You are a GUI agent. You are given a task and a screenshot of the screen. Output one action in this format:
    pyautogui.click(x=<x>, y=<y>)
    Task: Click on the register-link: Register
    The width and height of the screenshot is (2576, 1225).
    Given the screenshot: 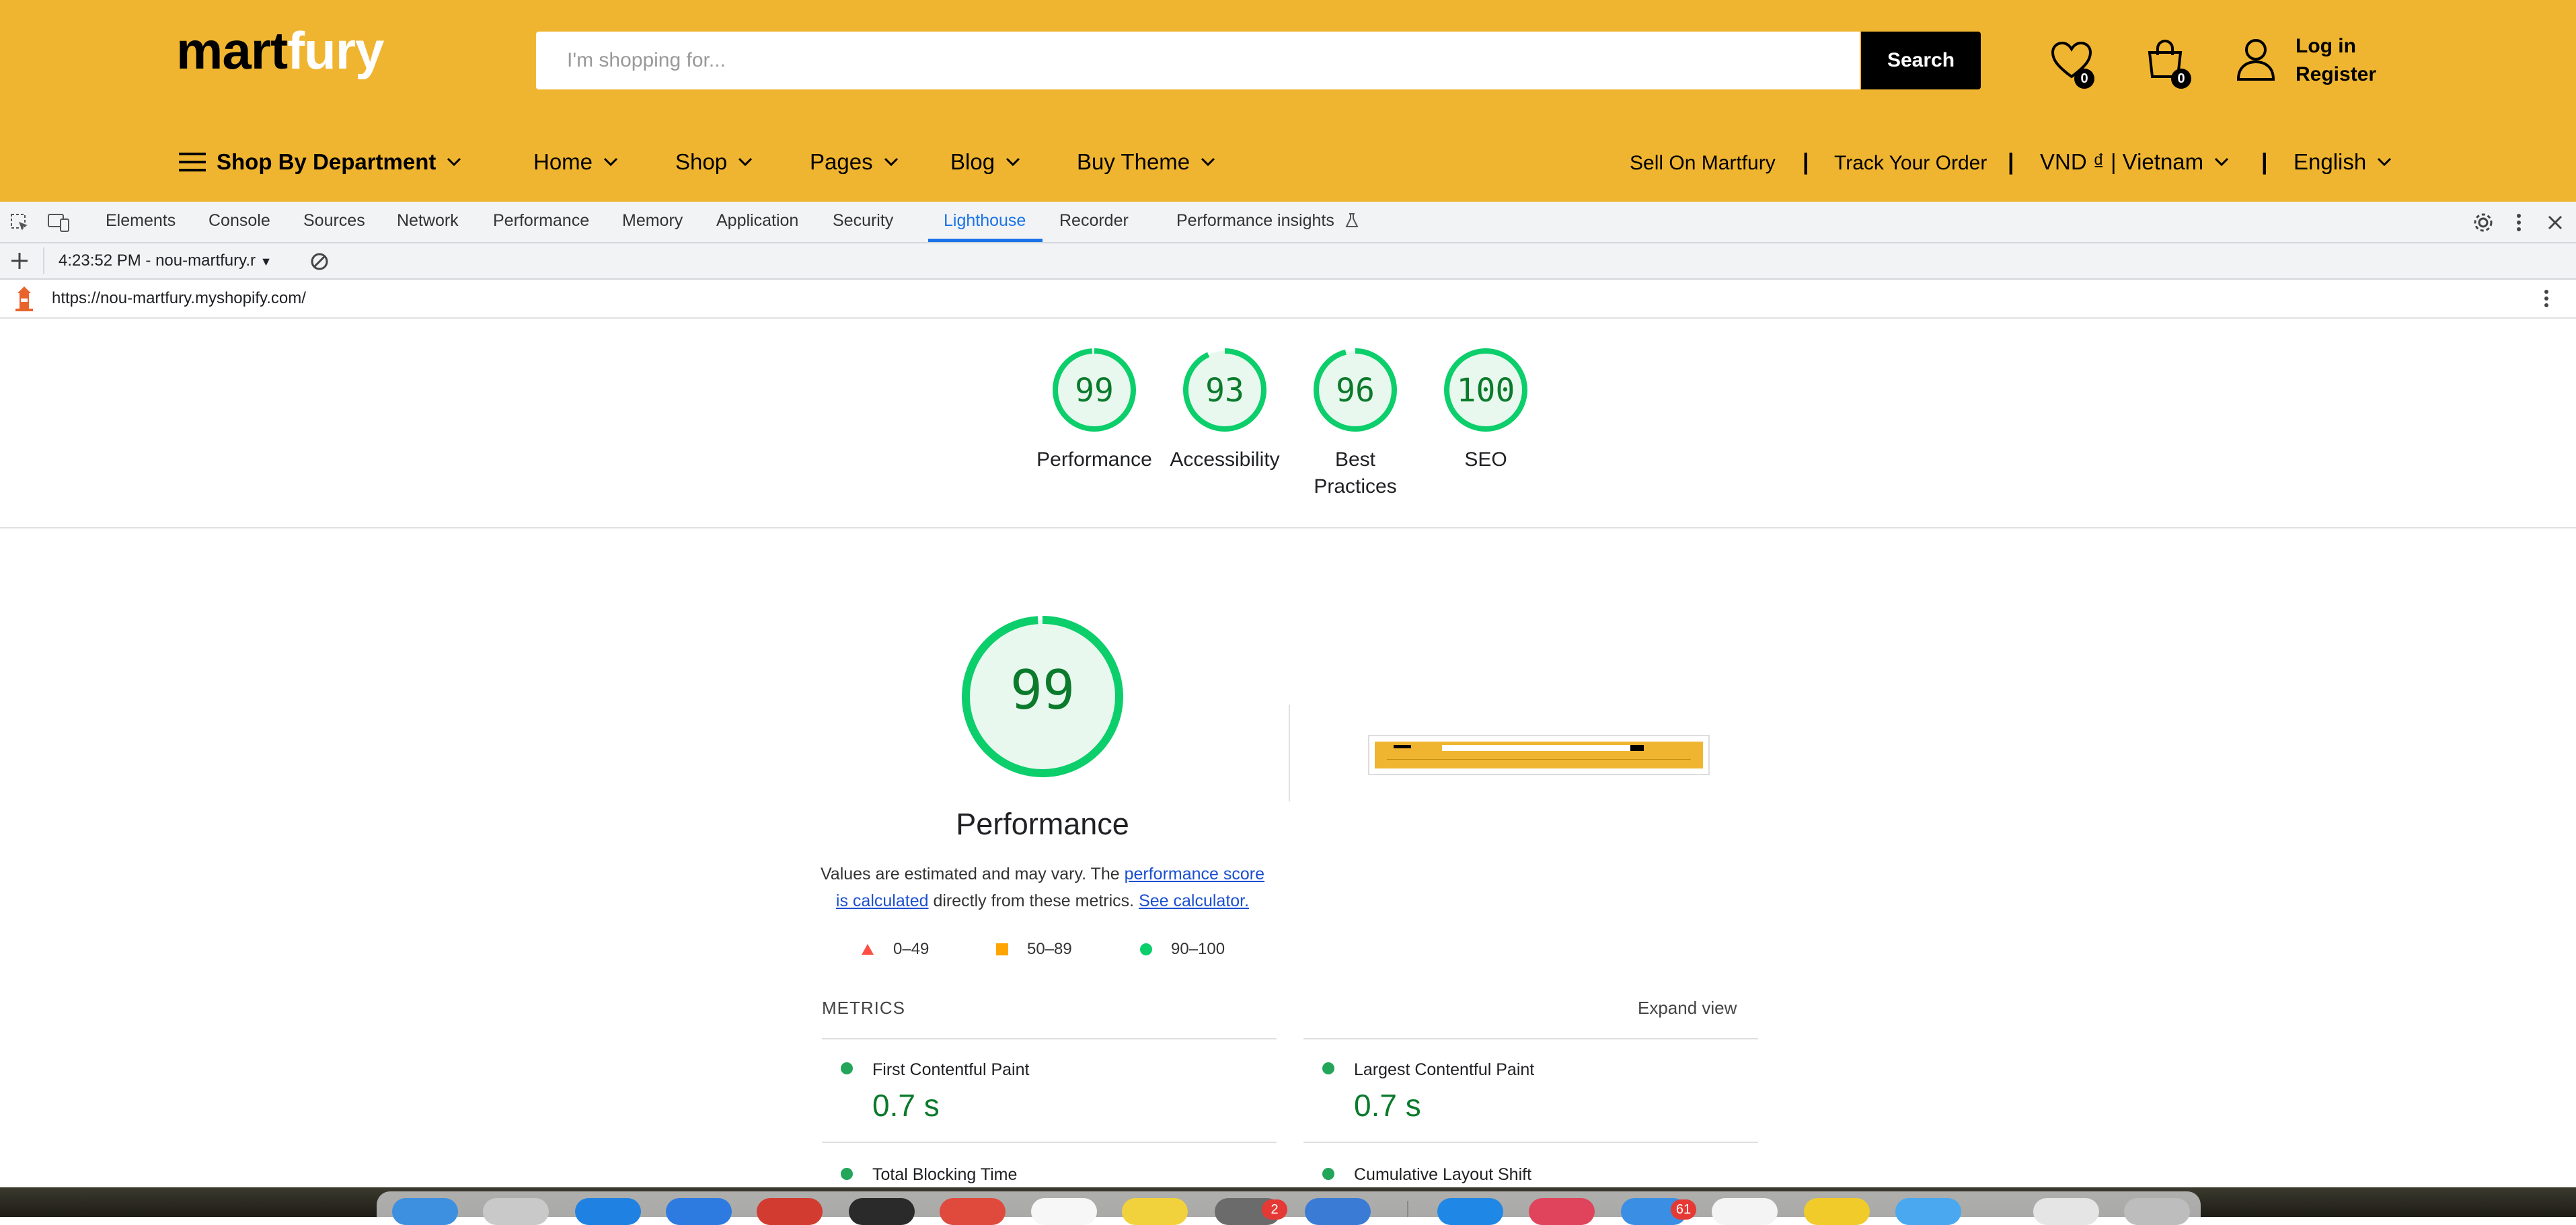 What is the action you would take?
    pyautogui.click(x=2336, y=75)
    